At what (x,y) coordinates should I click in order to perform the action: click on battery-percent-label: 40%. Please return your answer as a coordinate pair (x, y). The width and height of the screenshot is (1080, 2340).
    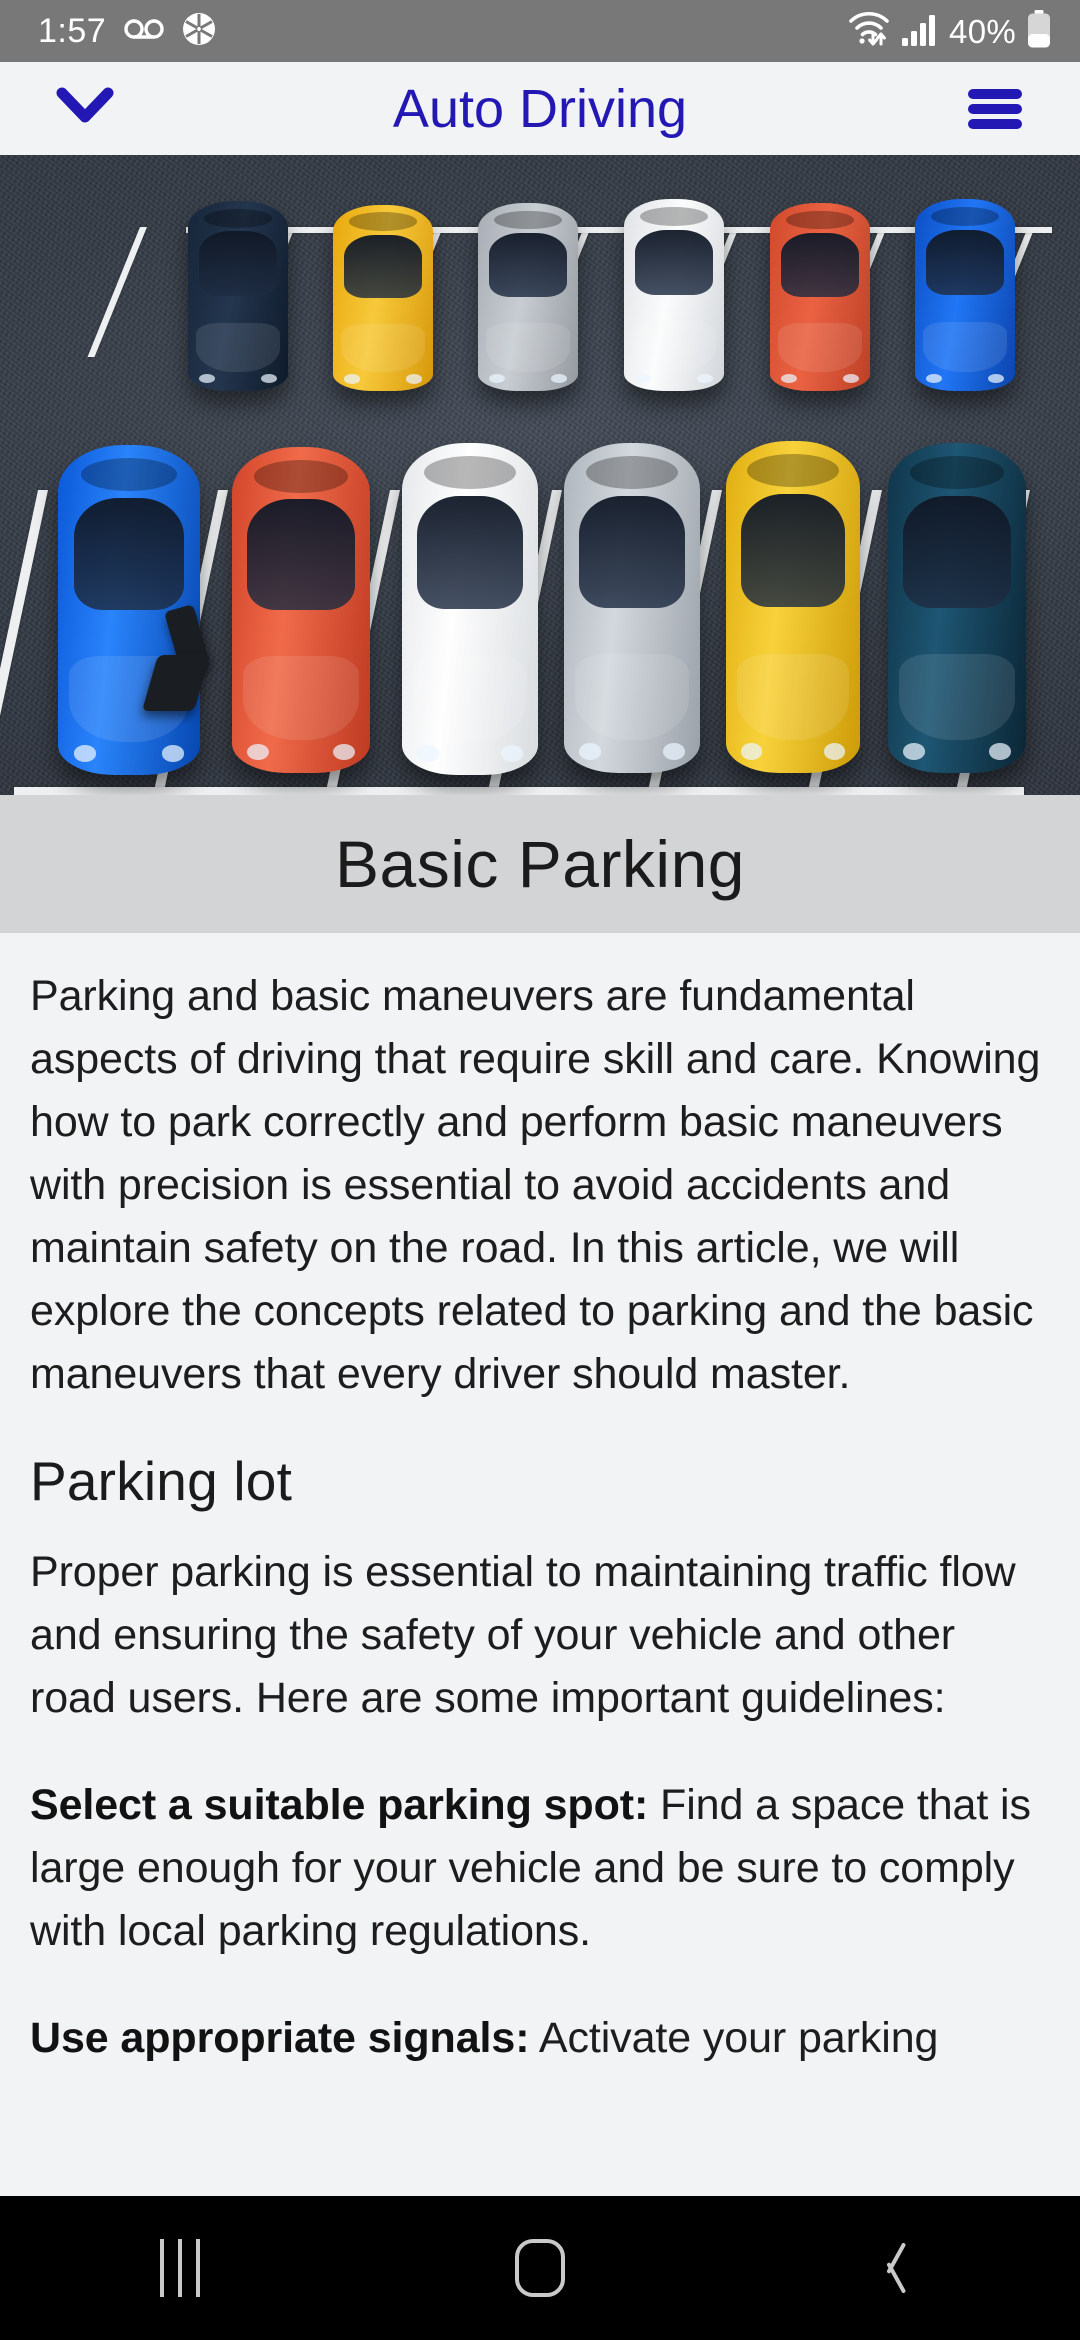
    Looking at the image, I should click on (982, 31).